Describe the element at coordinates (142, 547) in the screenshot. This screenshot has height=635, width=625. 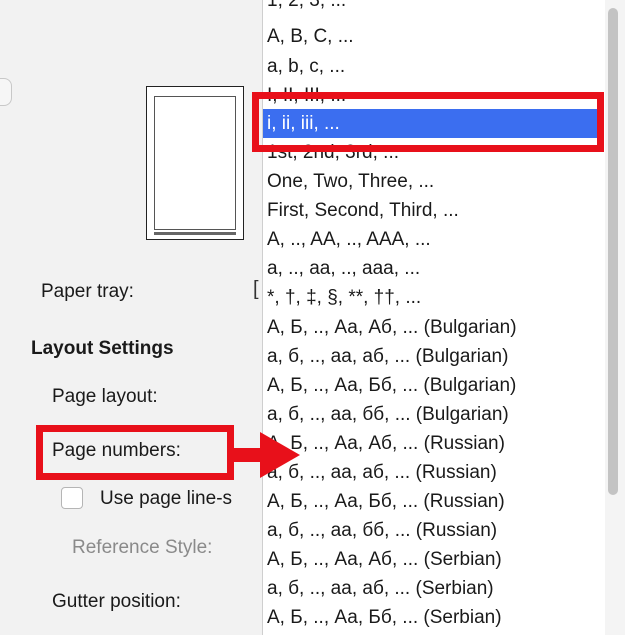
I see `reference-style-label: Reference Style:` at that location.